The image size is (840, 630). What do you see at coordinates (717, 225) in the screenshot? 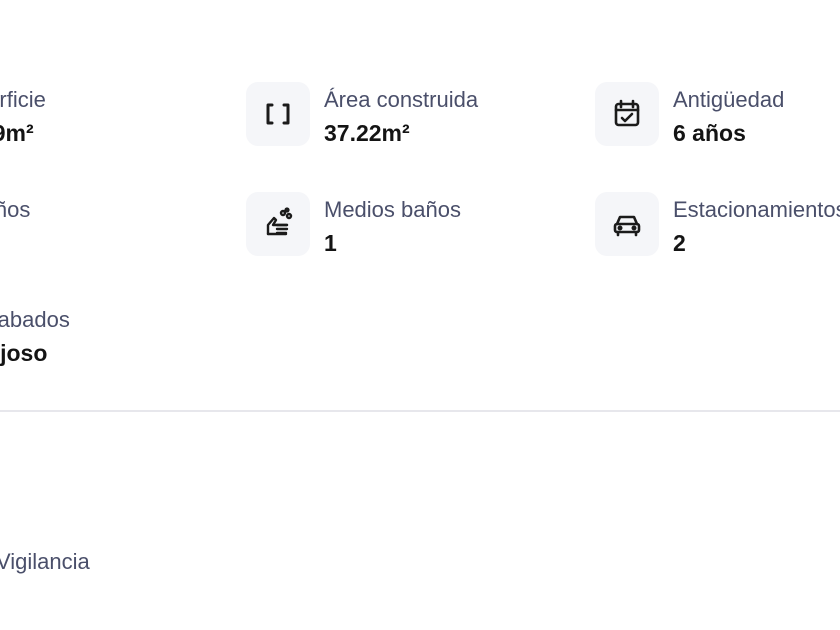
I see `feature-estacionamientos: Estacionamientos 2` at bounding box center [717, 225].